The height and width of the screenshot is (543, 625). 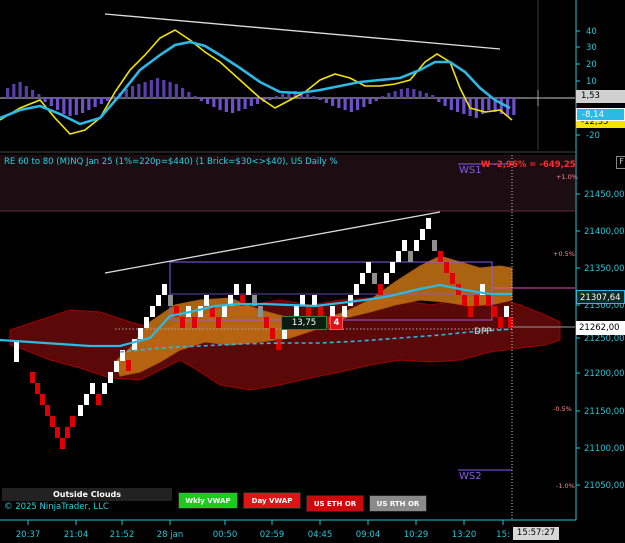 I want to click on price-tick-label: 21400,00, so click(x=604, y=232).